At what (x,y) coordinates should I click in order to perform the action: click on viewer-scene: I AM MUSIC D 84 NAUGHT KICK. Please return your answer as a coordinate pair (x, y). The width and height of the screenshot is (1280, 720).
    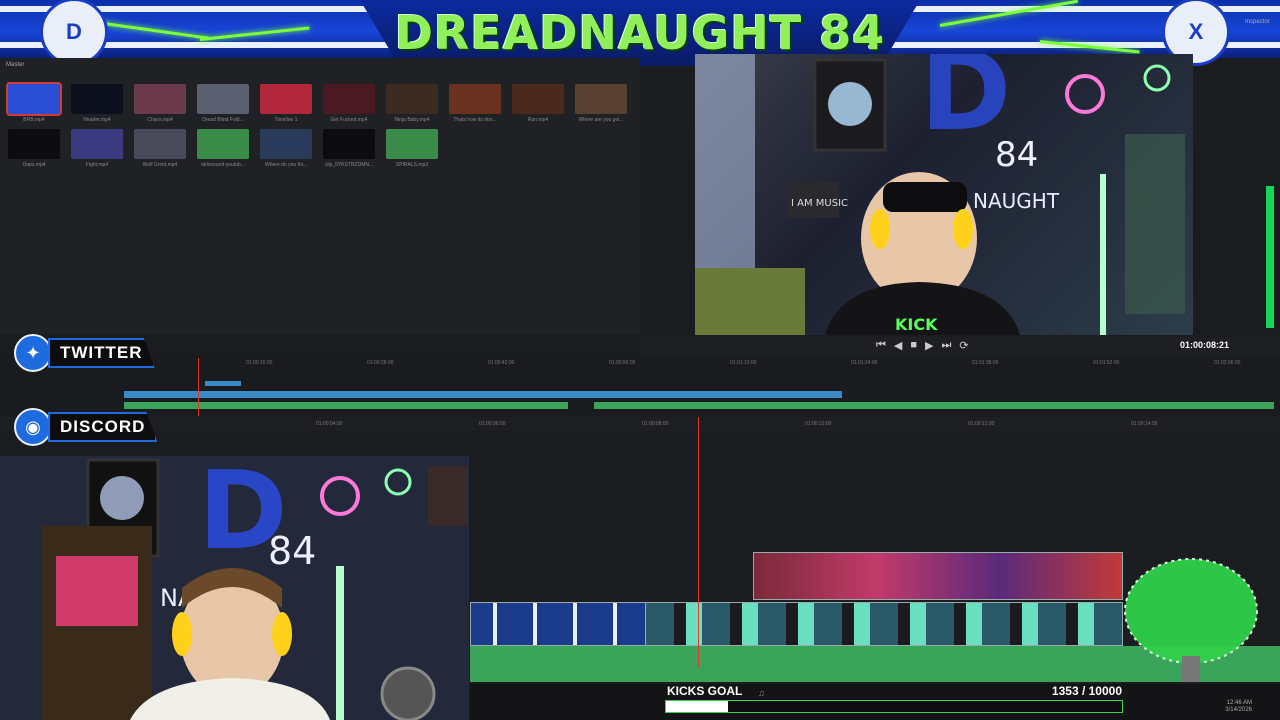
    Looking at the image, I should click on (940, 194).